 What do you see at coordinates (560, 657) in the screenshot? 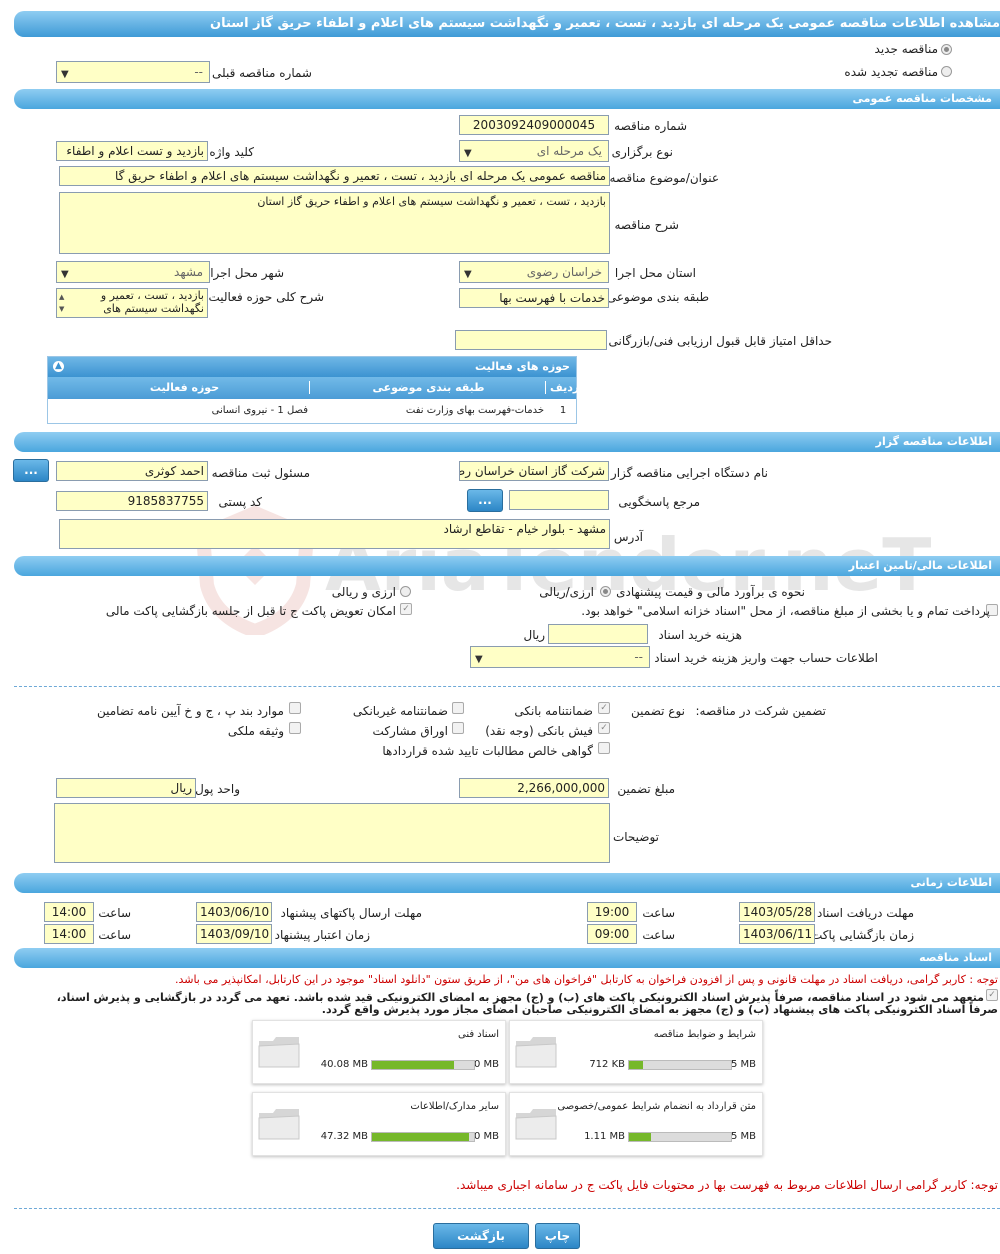
I see `account-select: -- ▼` at bounding box center [560, 657].